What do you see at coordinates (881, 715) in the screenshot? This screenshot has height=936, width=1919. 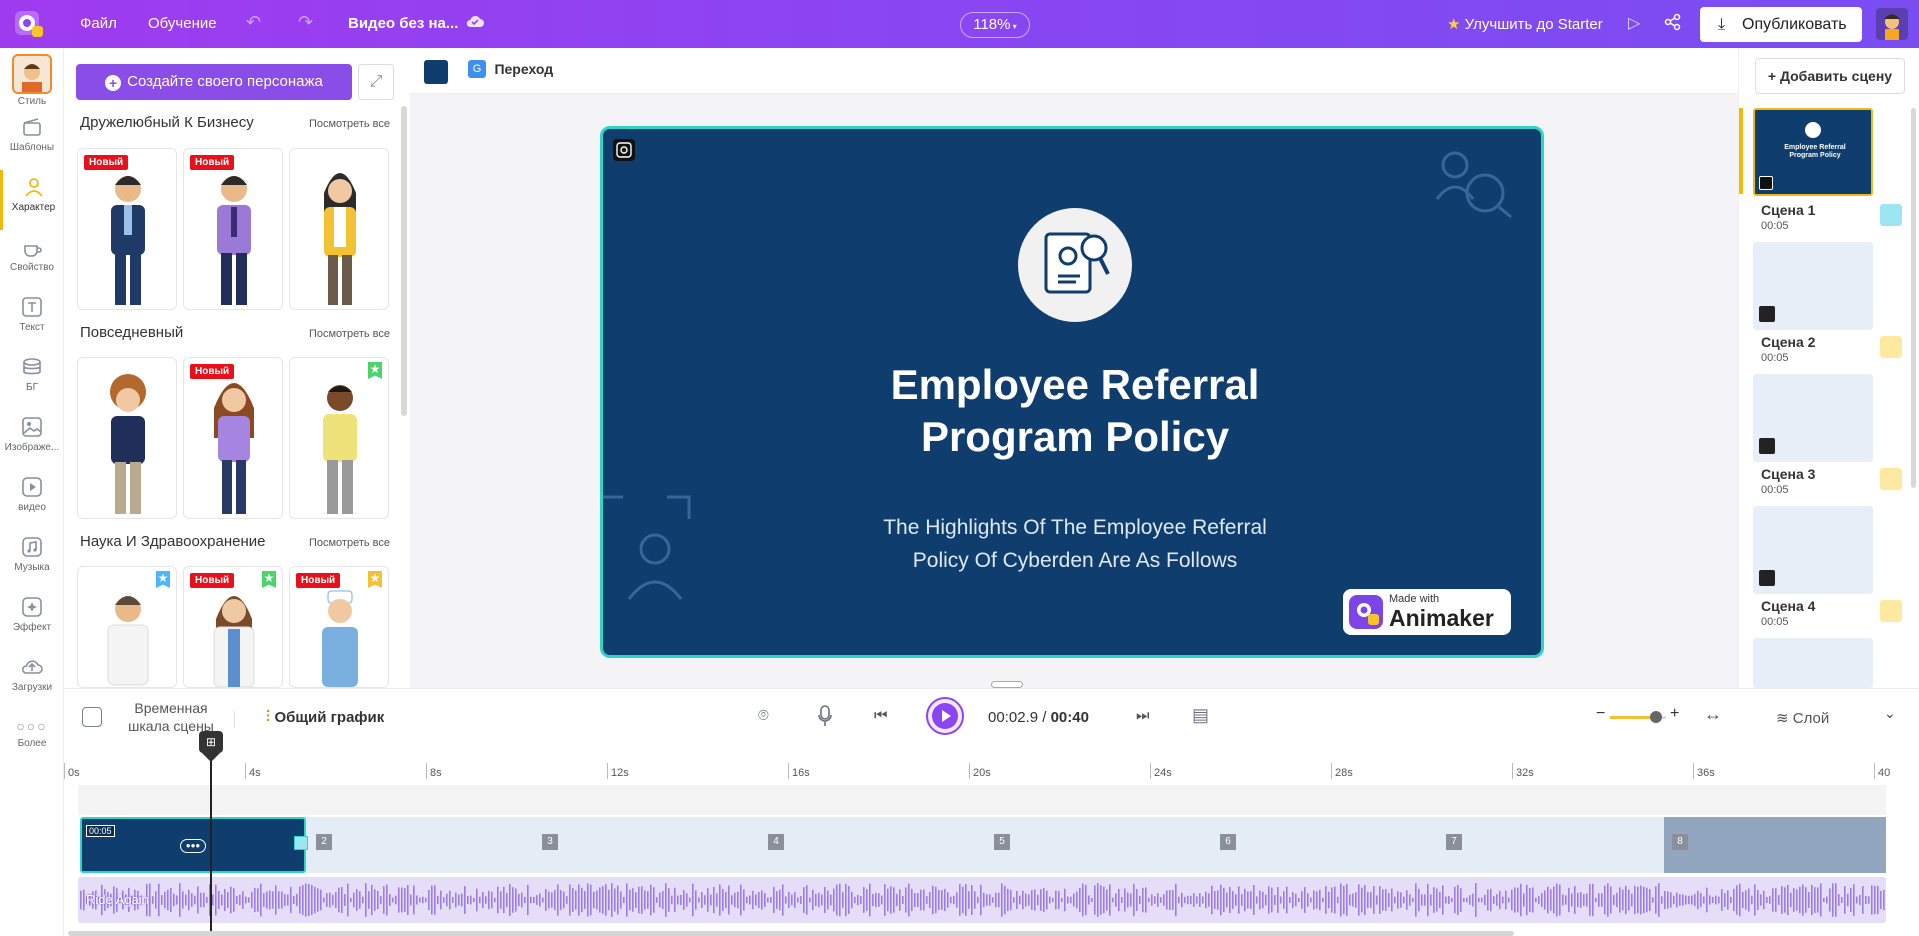 I see `skip-back-icon: ⏮` at bounding box center [881, 715].